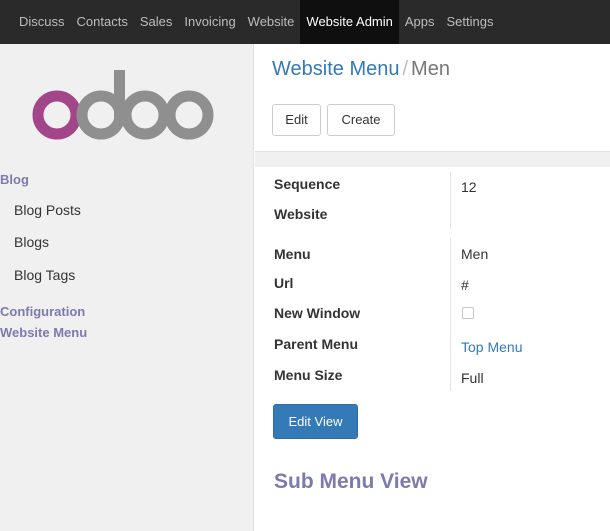  I want to click on top-menu-website: Website, so click(271, 22).